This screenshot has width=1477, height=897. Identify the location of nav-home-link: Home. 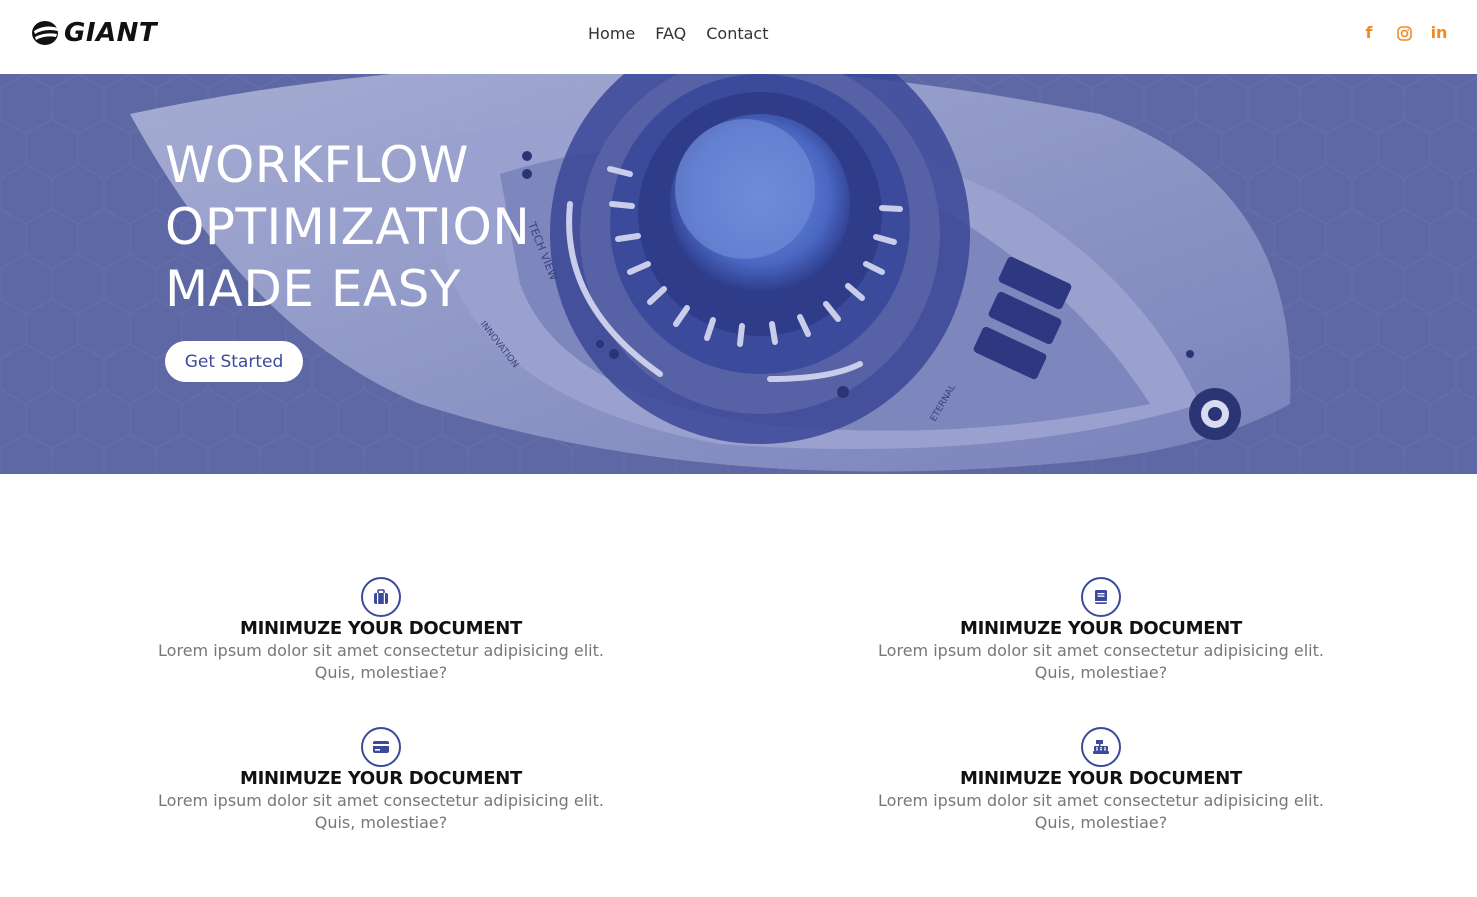
(611, 34).